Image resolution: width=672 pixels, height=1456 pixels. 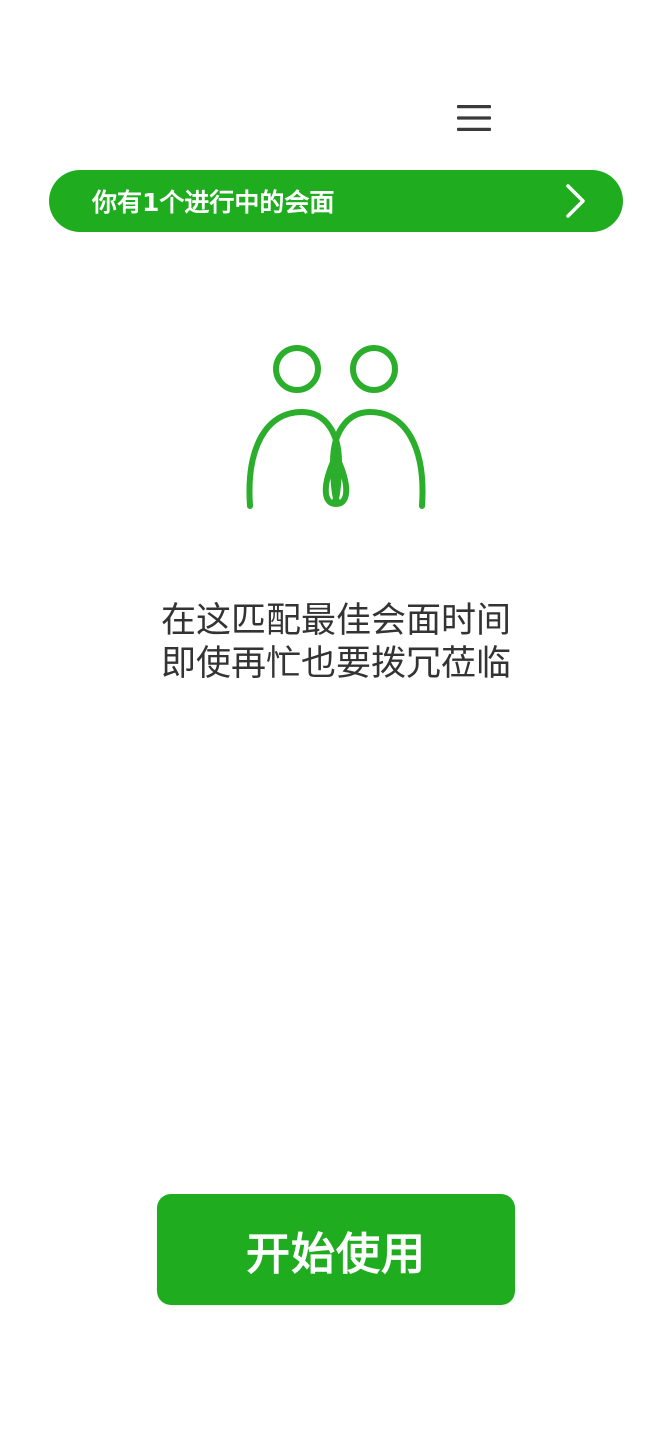 I want to click on tagline-line-2: 即使再忙也要拨冗莅临, so click(x=335, y=664).